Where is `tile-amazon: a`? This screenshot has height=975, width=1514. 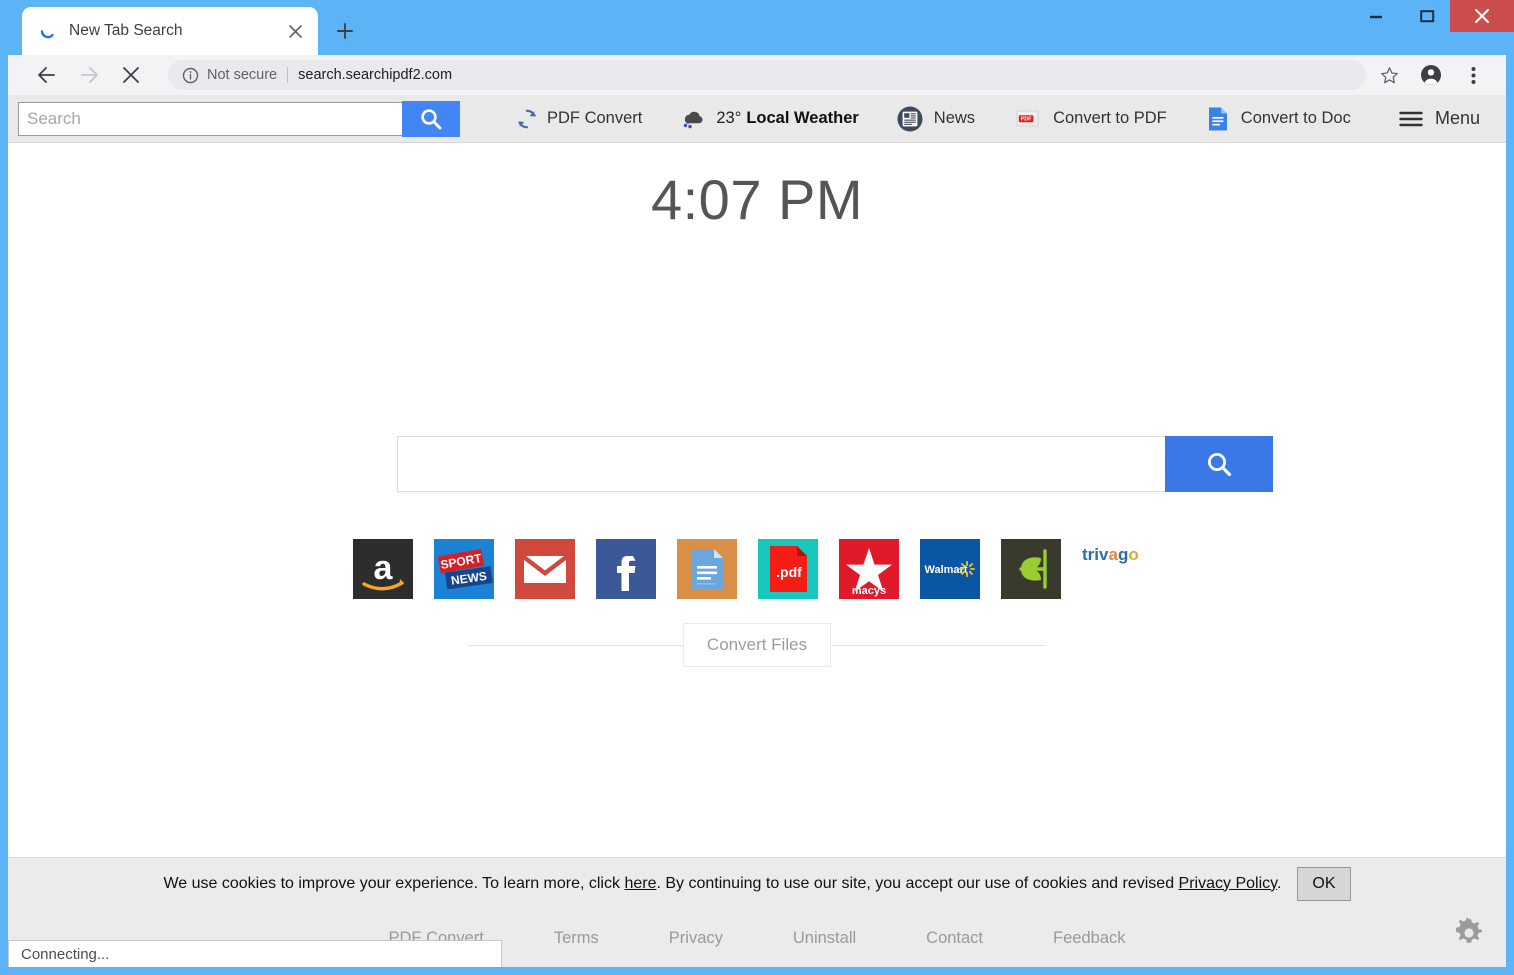 tile-amazon: a is located at coordinates (383, 569).